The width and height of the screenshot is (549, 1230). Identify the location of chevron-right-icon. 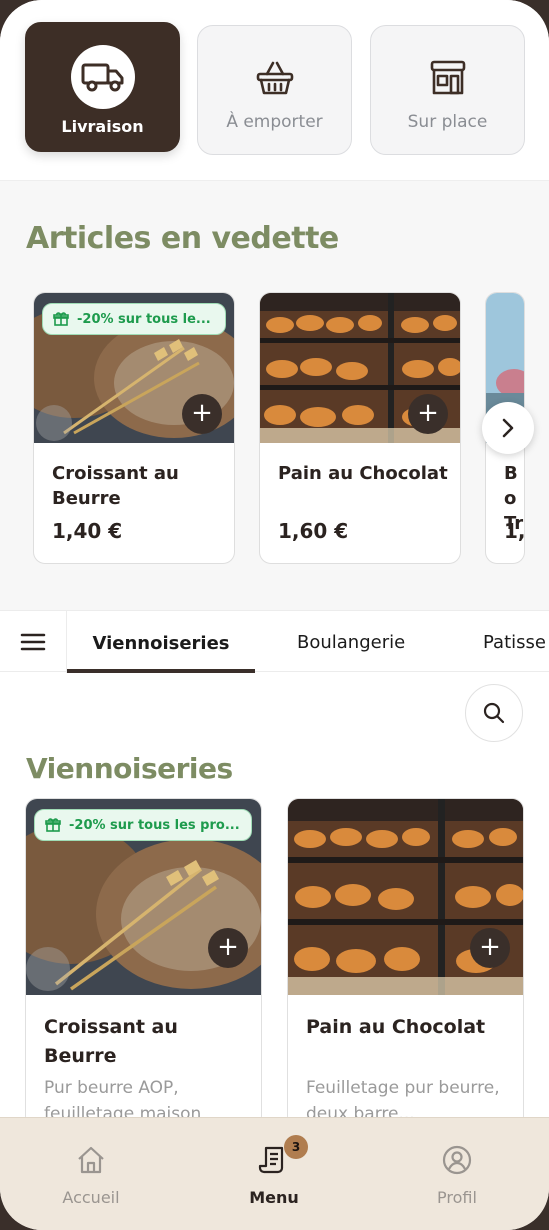
(508, 428).